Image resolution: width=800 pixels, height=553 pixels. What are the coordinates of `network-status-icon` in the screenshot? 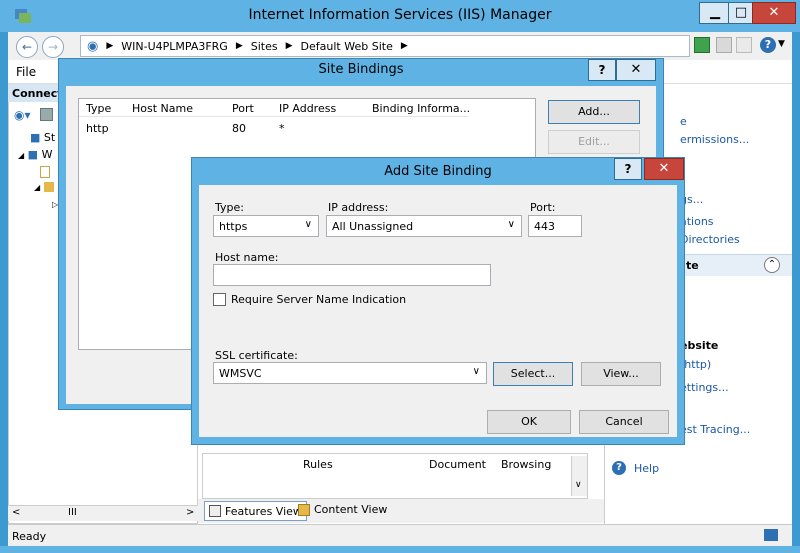 It's located at (771, 535).